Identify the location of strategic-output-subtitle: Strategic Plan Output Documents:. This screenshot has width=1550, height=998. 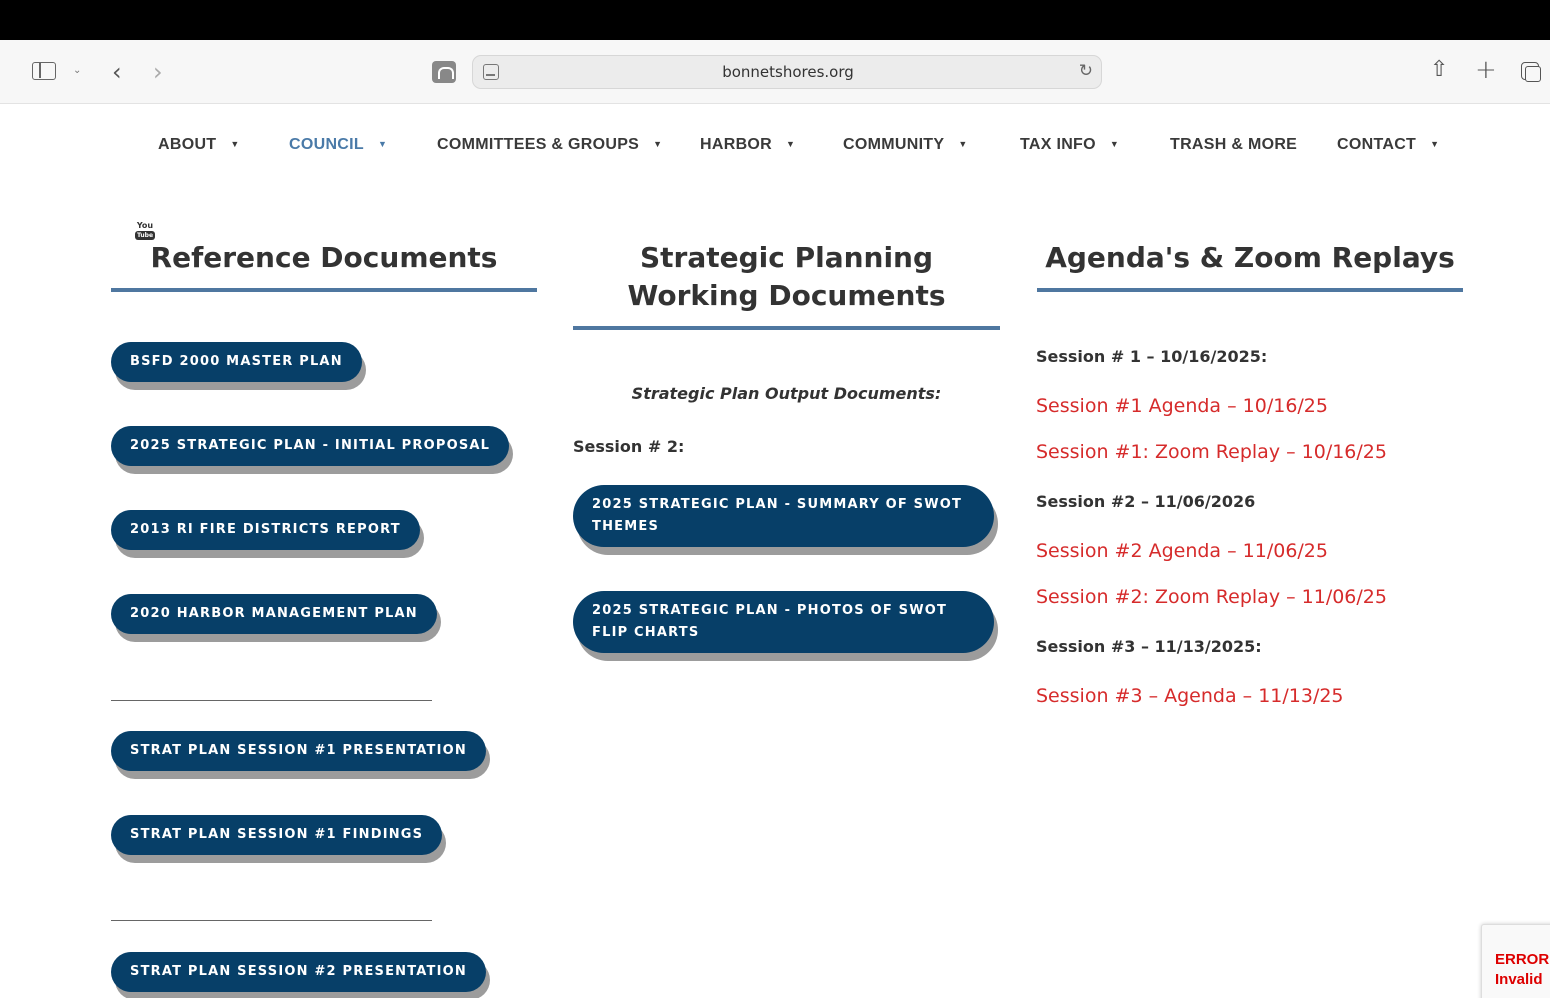
(786, 393).